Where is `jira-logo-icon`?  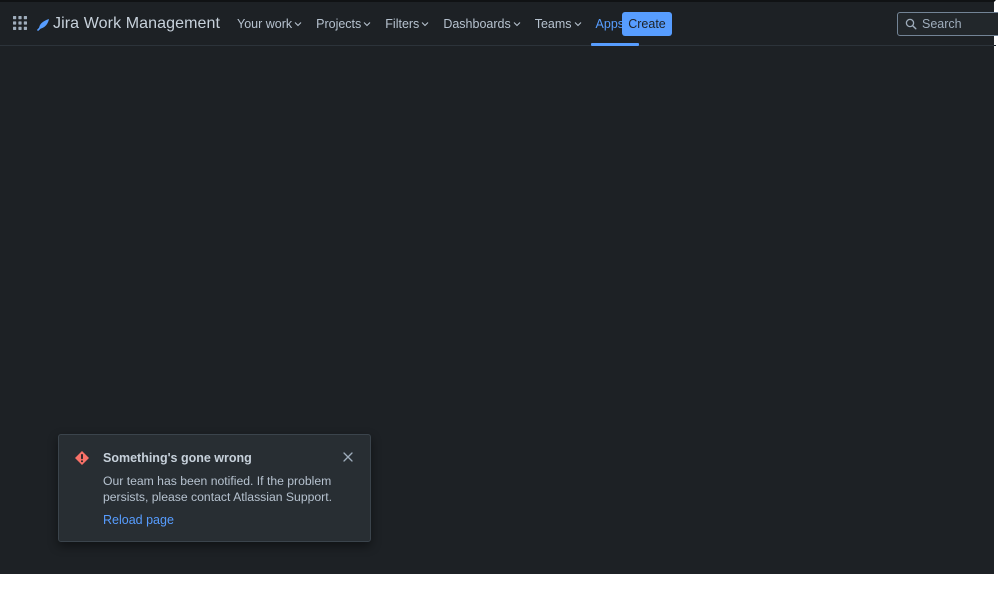
jira-logo-icon is located at coordinates (43, 25).